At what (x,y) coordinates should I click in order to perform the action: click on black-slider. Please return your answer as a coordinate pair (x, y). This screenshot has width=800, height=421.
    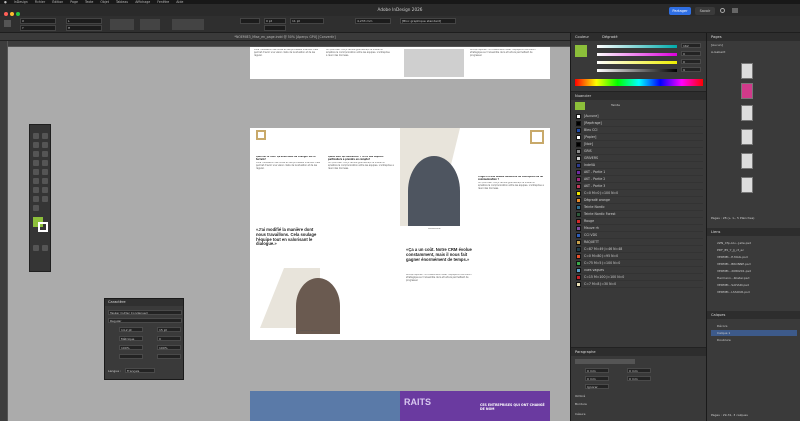
    Looking at the image, I should click on (637, 70).